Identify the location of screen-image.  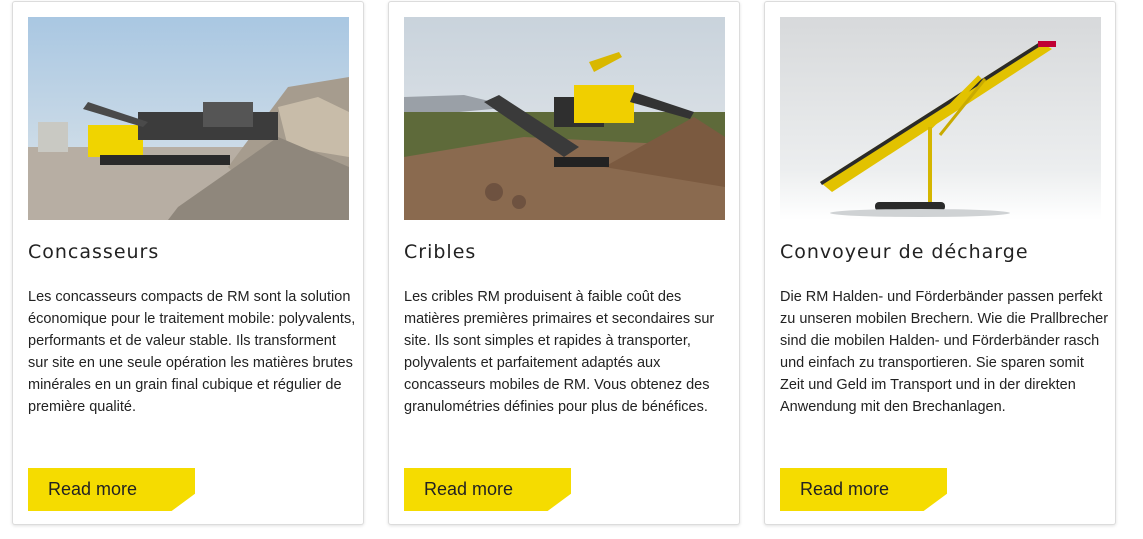
(564, 118).